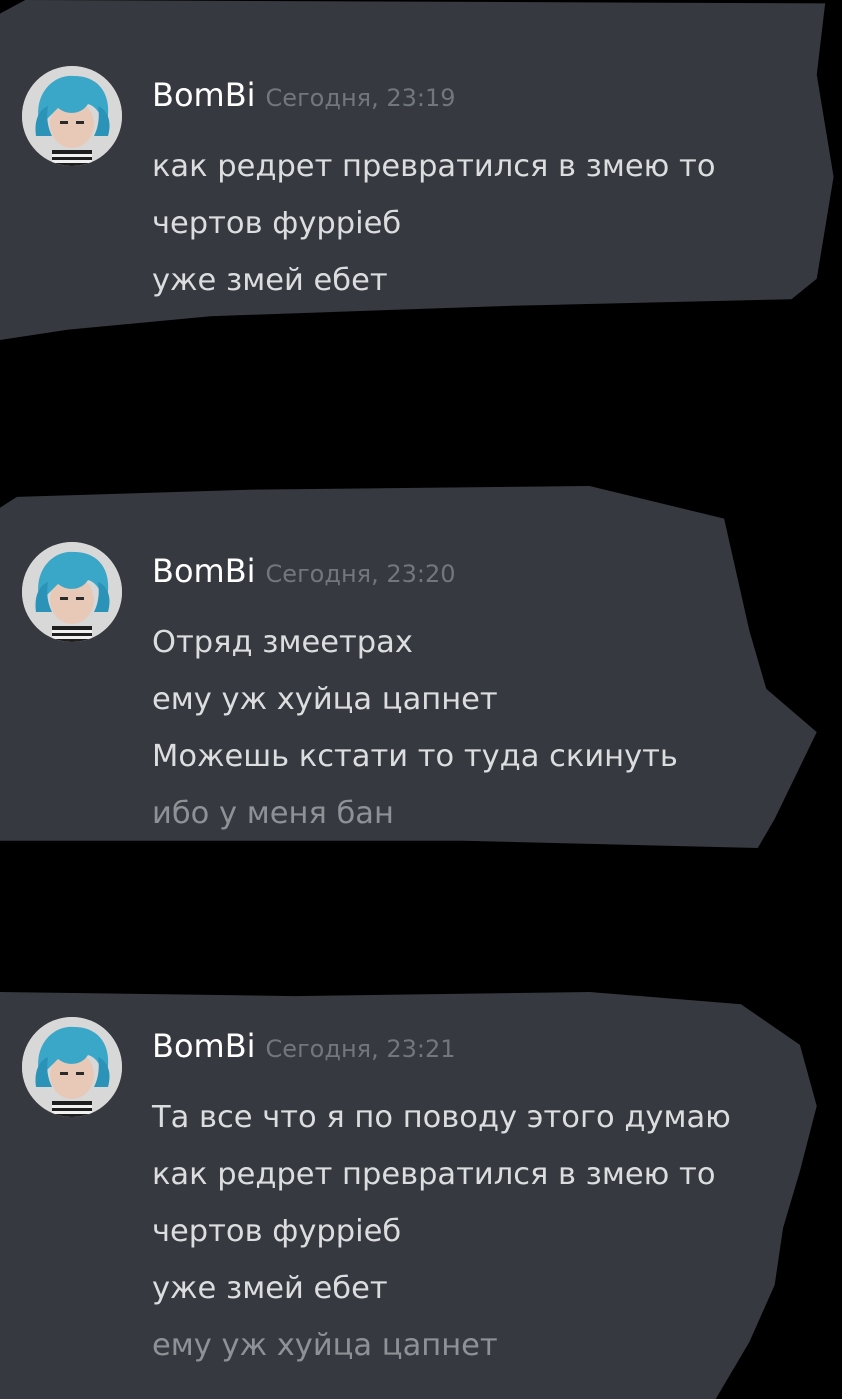  What do you see at coordinates (282, 642) in the screenshot?
I see `message-line: Отряд змеетрах` at bounding box center [282, 642].